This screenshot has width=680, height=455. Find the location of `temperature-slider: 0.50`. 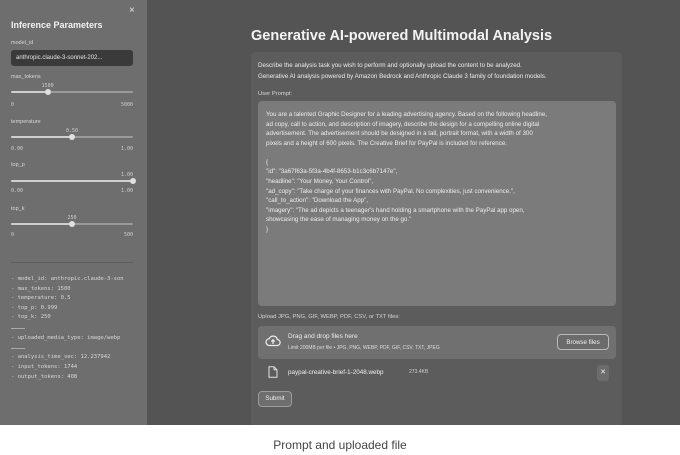

temperature-slider: 0.50 is located at coordinates (72, 135).